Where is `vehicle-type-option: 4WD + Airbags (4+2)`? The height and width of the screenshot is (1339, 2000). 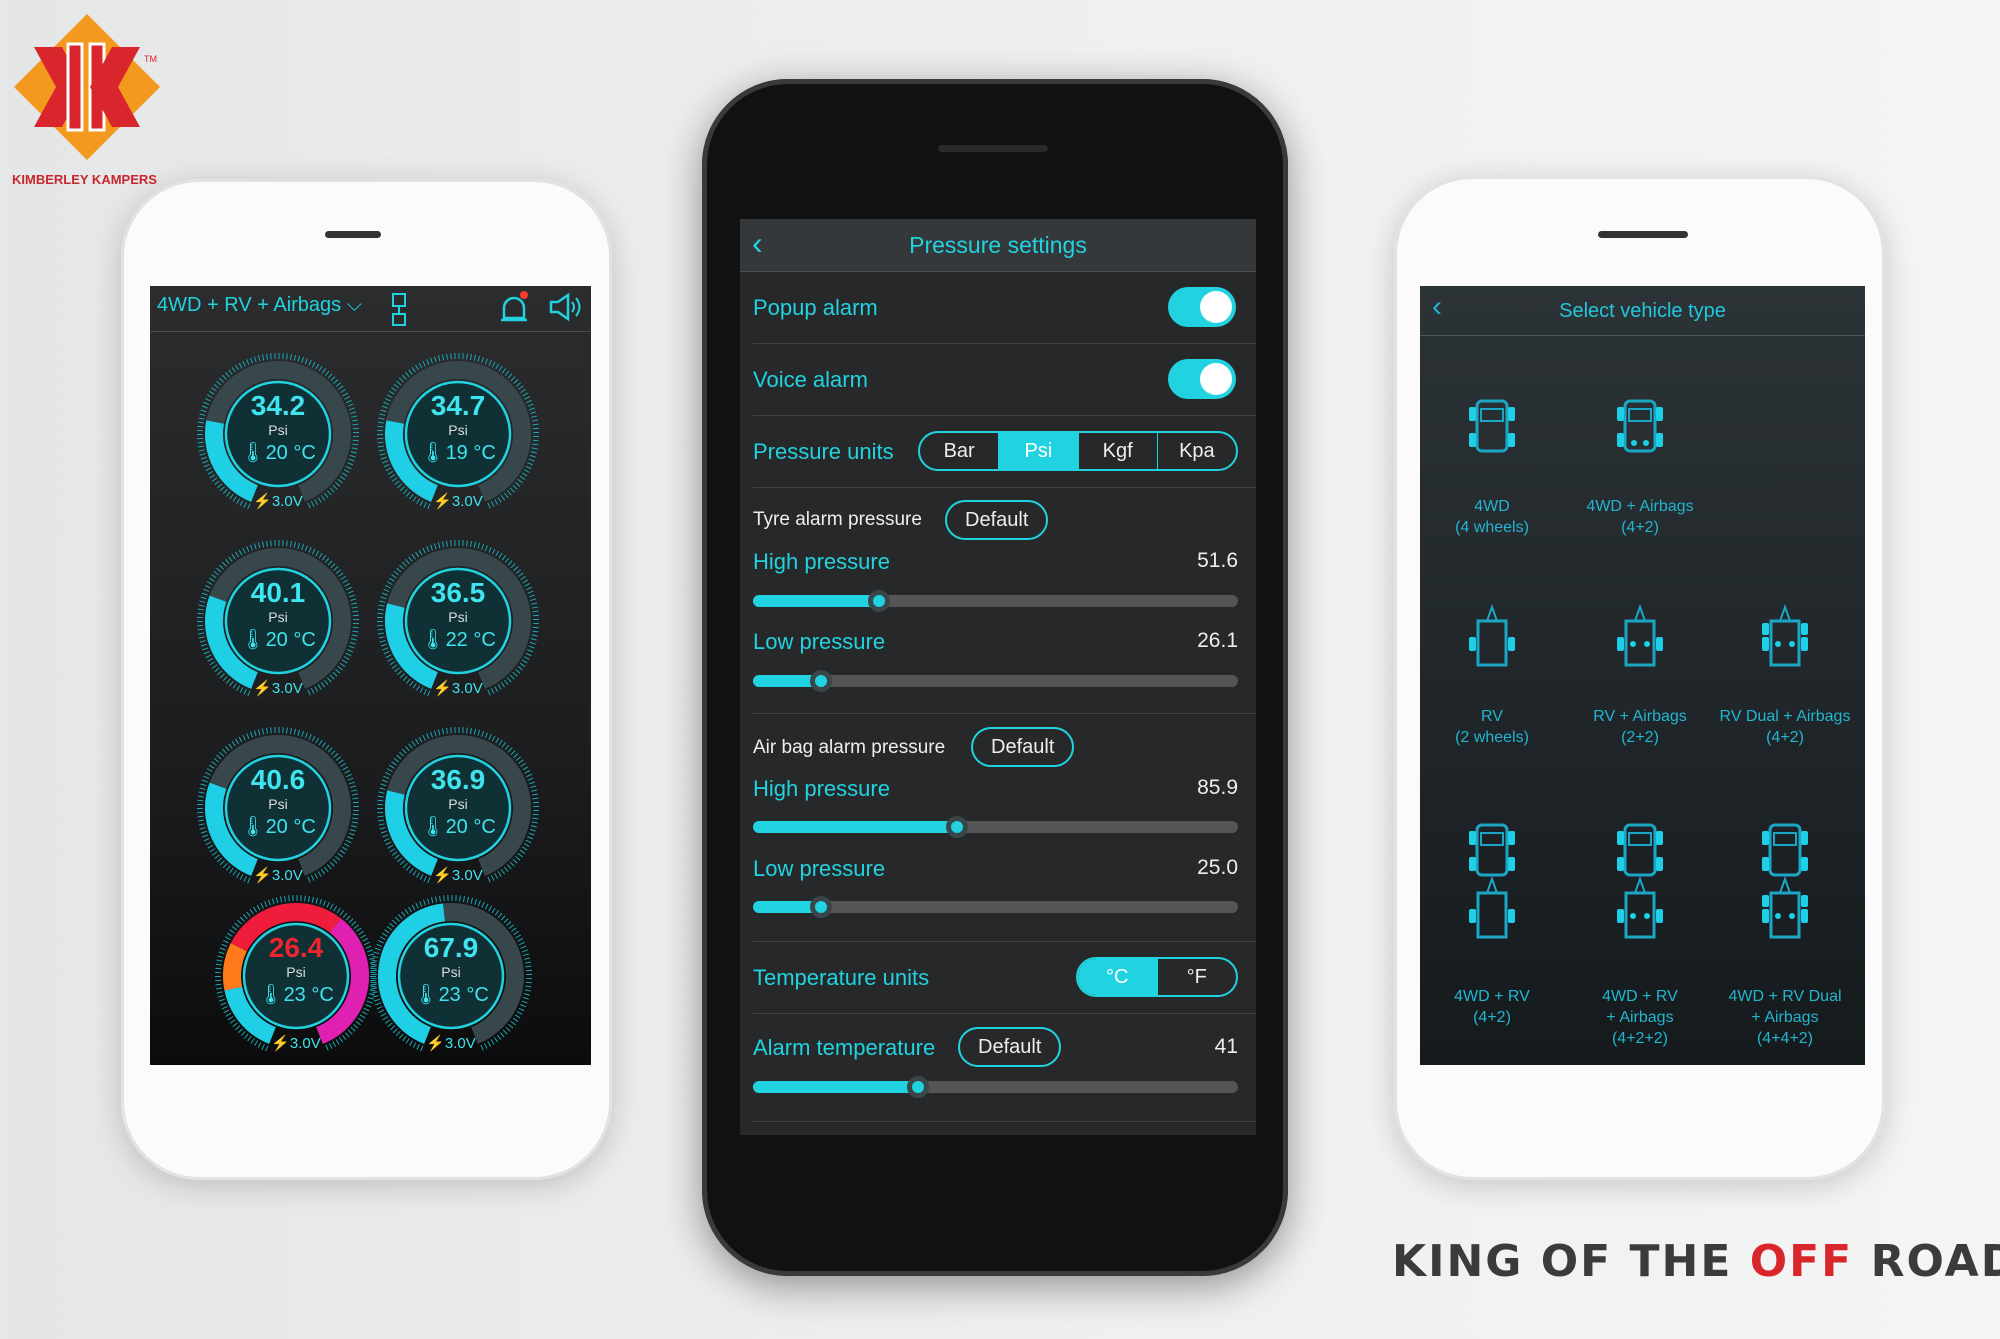 vehicle-type-option: 4WD + Airbags (4+2) is located at coordinates (1640, 453).